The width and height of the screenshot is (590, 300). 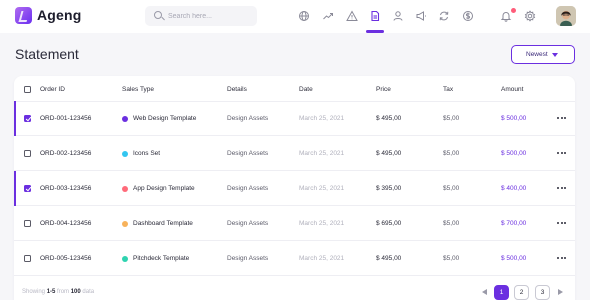 What do you see at coordinates (375, 16) in the screenshot?
I see `document-icon` at bounding box center [375, 16].